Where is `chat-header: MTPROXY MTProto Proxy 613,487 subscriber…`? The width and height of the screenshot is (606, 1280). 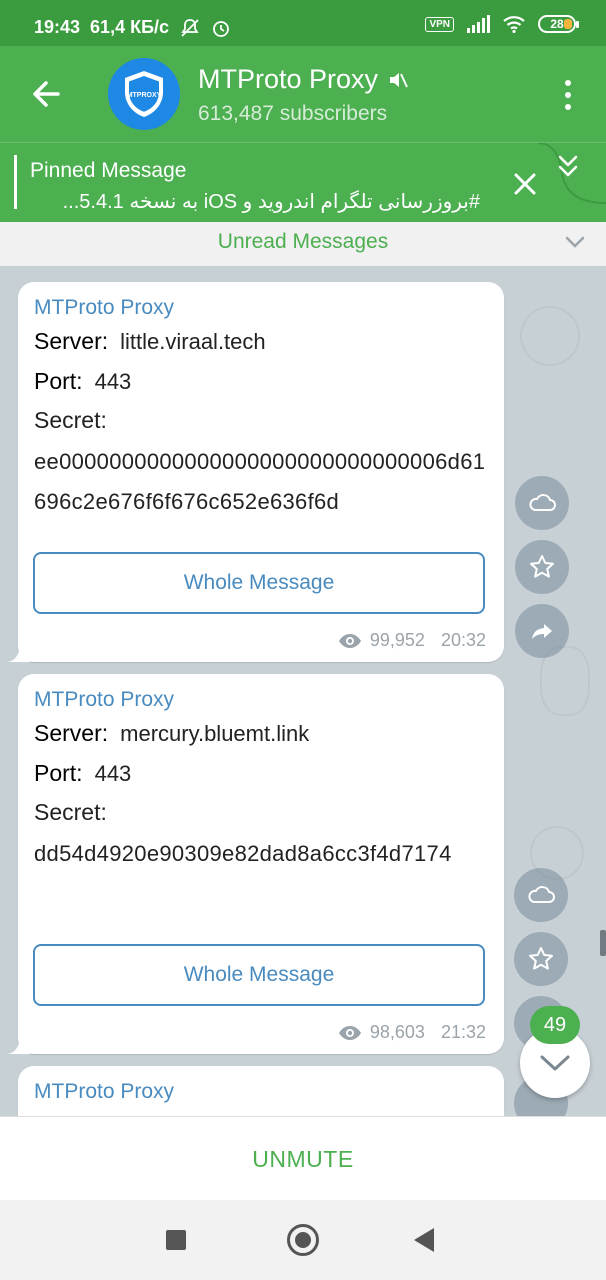
chat-header: MTPROXY MTProto Proxy 613,487 subscriber… is located at coordinates (303, 94).